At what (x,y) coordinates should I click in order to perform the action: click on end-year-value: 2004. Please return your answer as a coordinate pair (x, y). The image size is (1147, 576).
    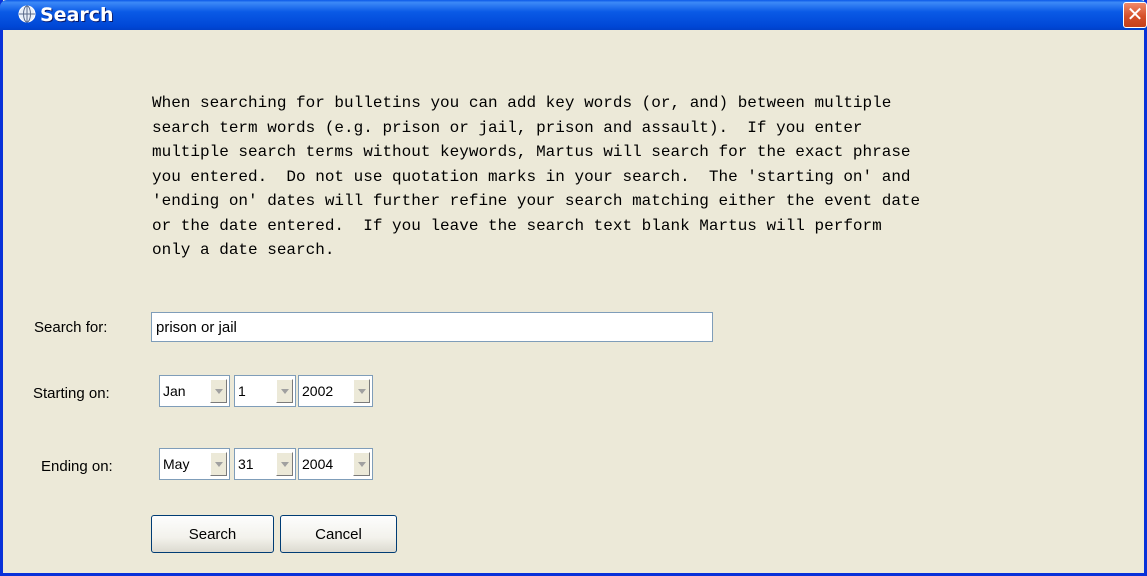
    Looking at the image, I should click on (318, 464).